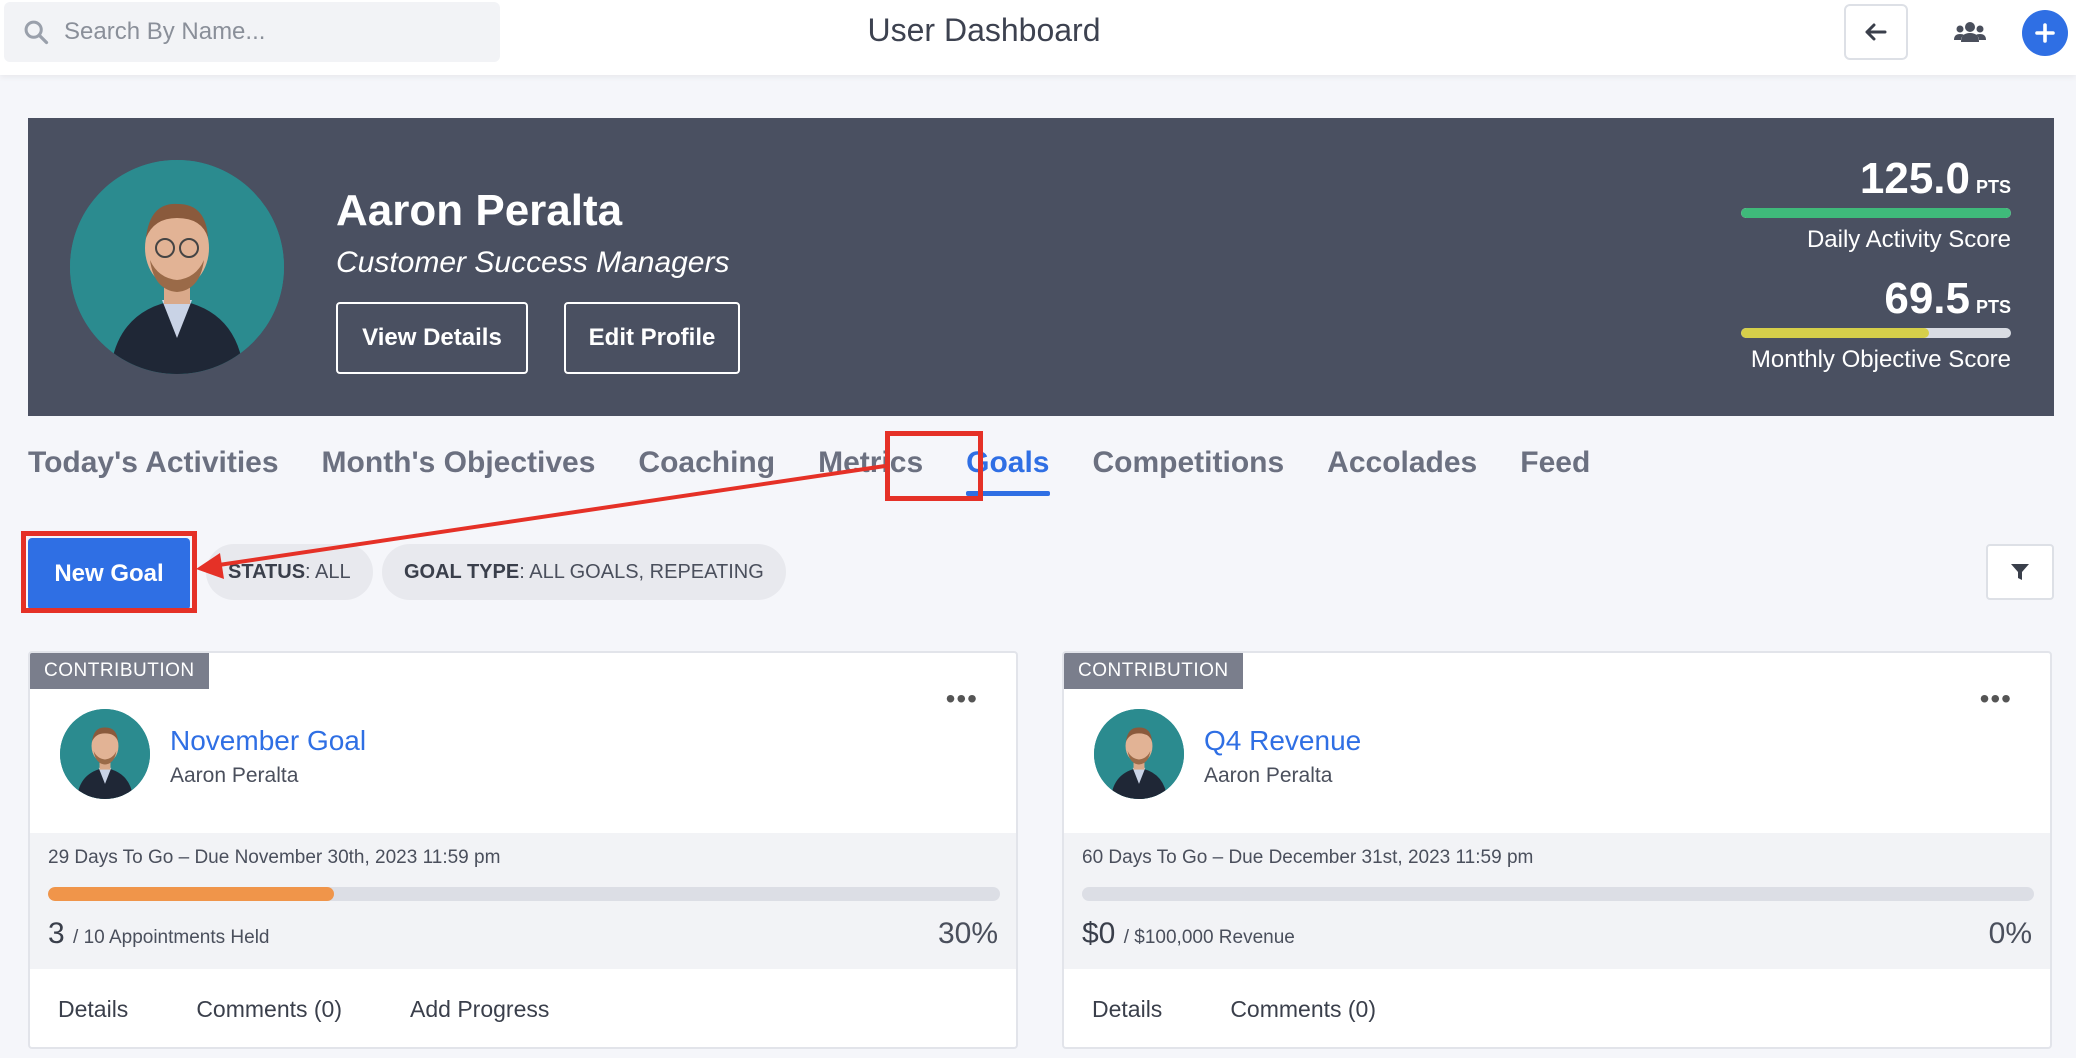 This screenshot has height=1058, width=2076. I want to click on monthly-objective-score: 69.5 PTS Monthly Objective Score, so click(1876, 324).